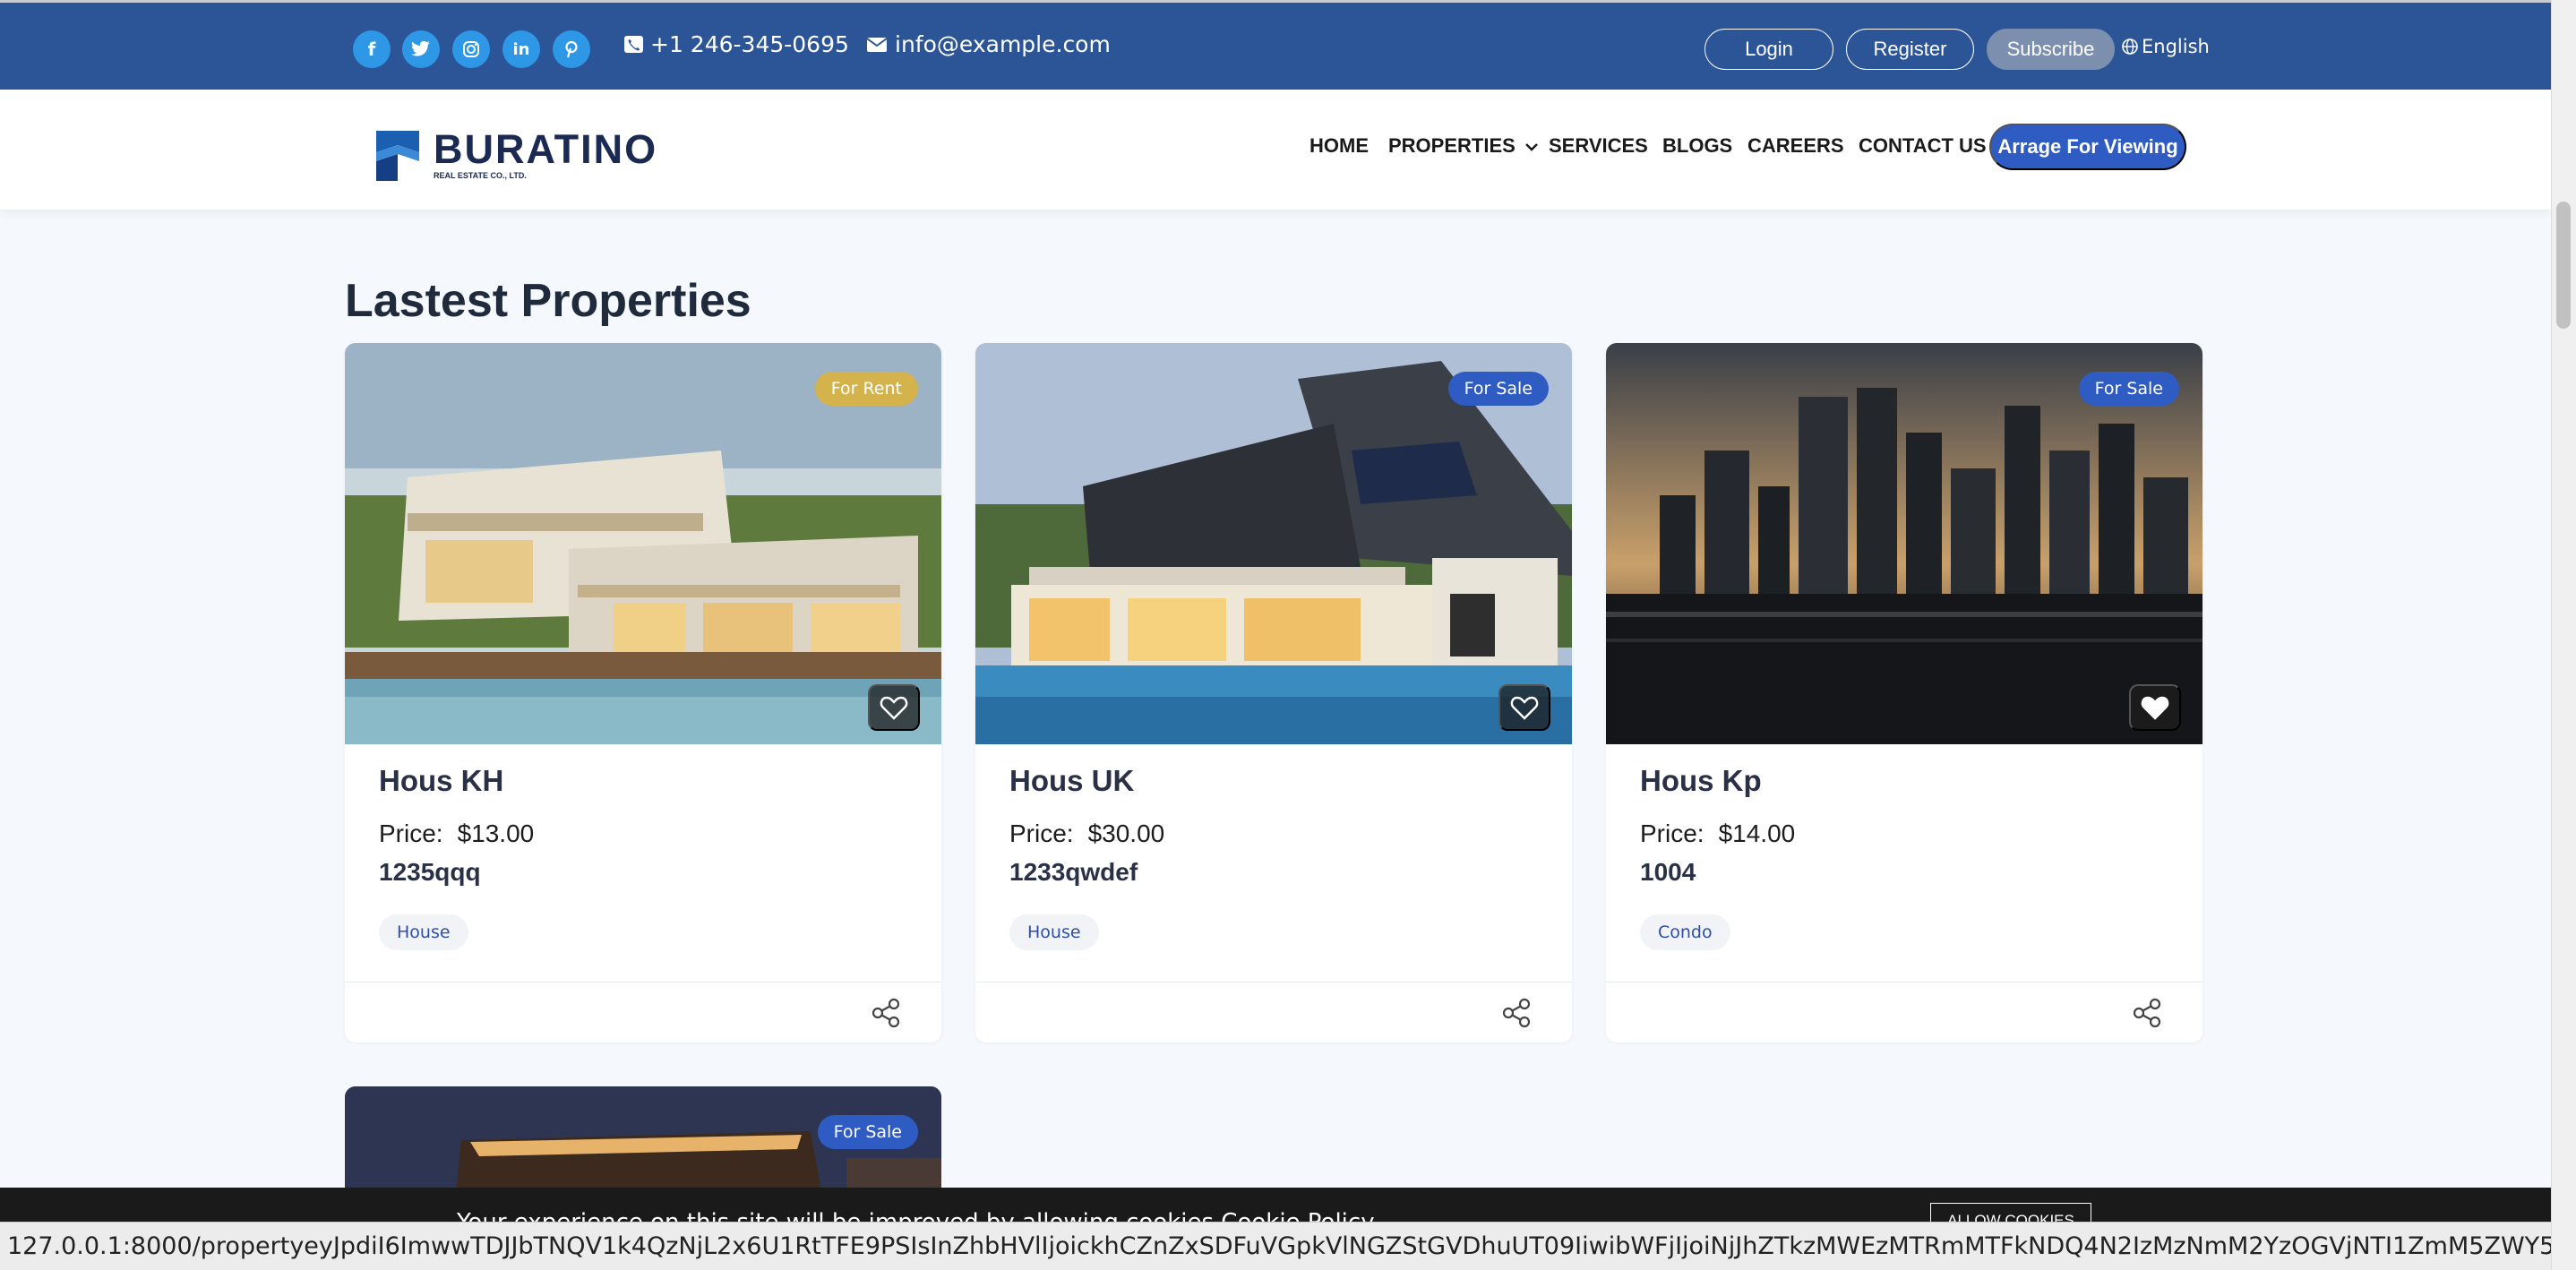 The height and width of the screenshot is (1270, 2576). Describe the element at coordinates (1126, 833) in the screenshot. I see `price-value: $30.00` at that location.